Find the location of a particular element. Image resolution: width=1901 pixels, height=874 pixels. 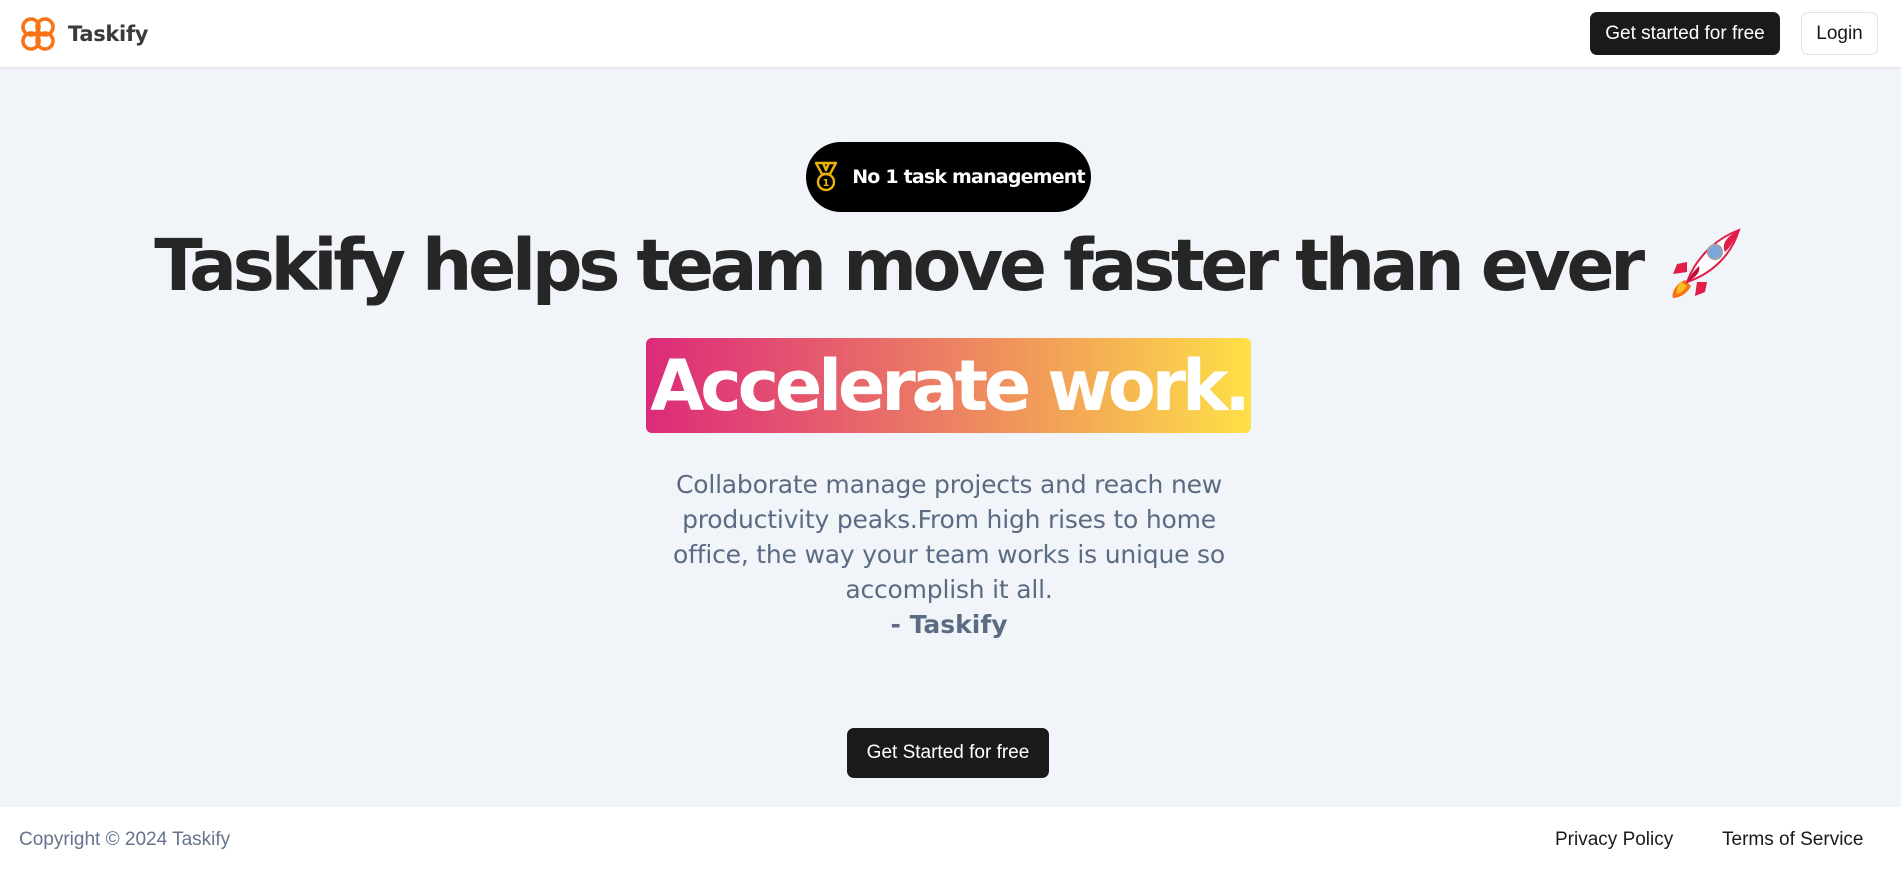

taskify-logo-icon is located at coordinates (38, 34).